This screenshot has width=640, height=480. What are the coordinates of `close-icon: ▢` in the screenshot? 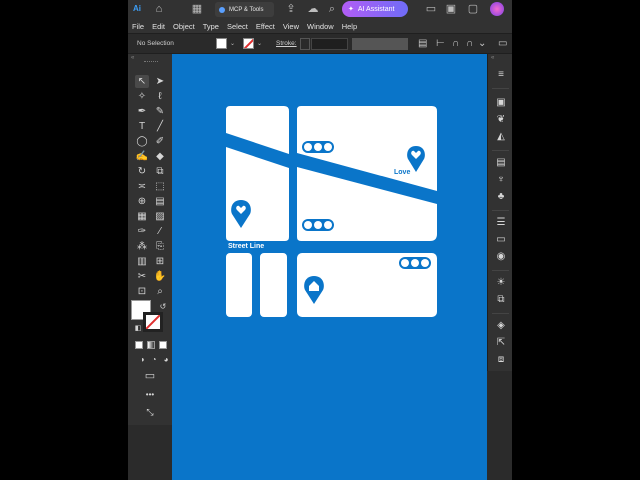 It's located at (473, 9).